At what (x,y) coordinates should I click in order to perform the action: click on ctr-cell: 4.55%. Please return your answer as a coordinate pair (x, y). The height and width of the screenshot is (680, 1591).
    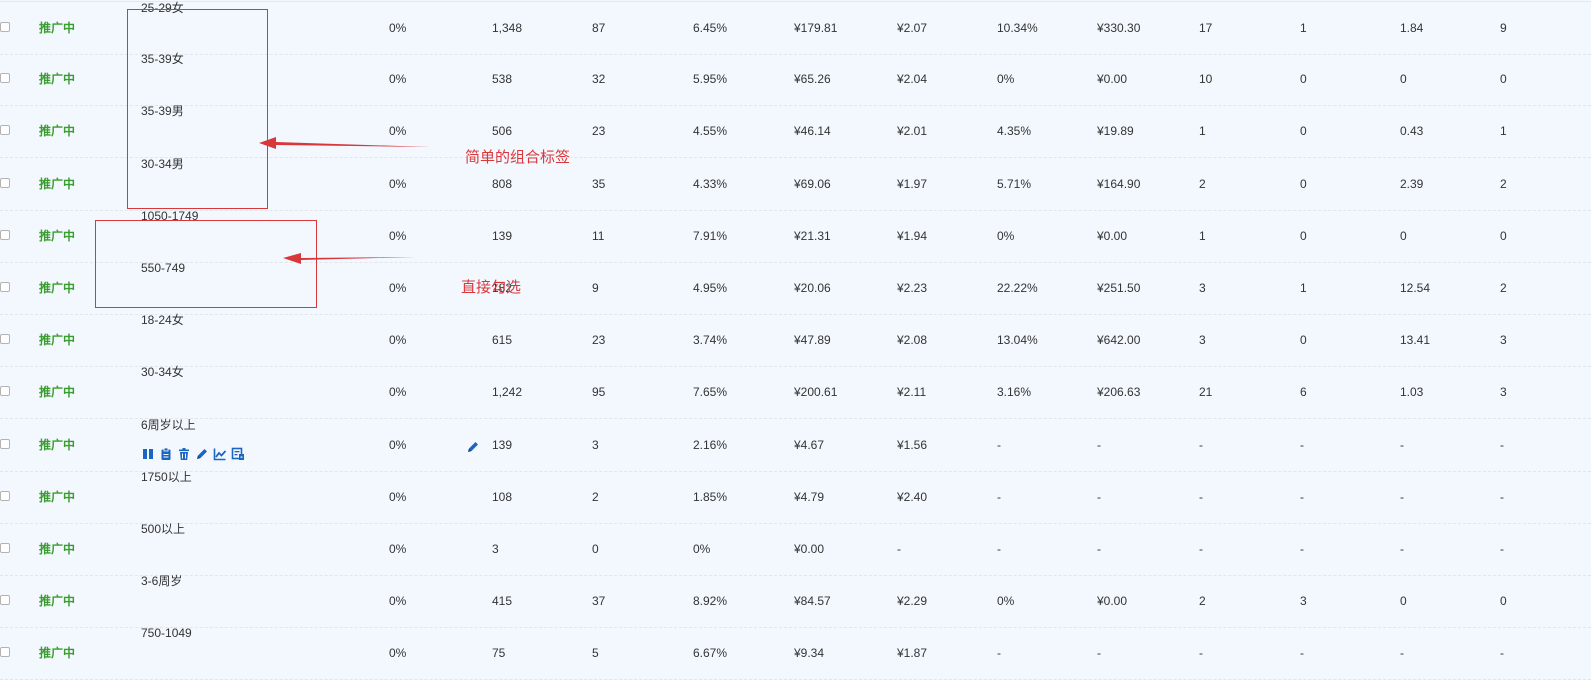
    Looking at the image, I should click on (710, 131).